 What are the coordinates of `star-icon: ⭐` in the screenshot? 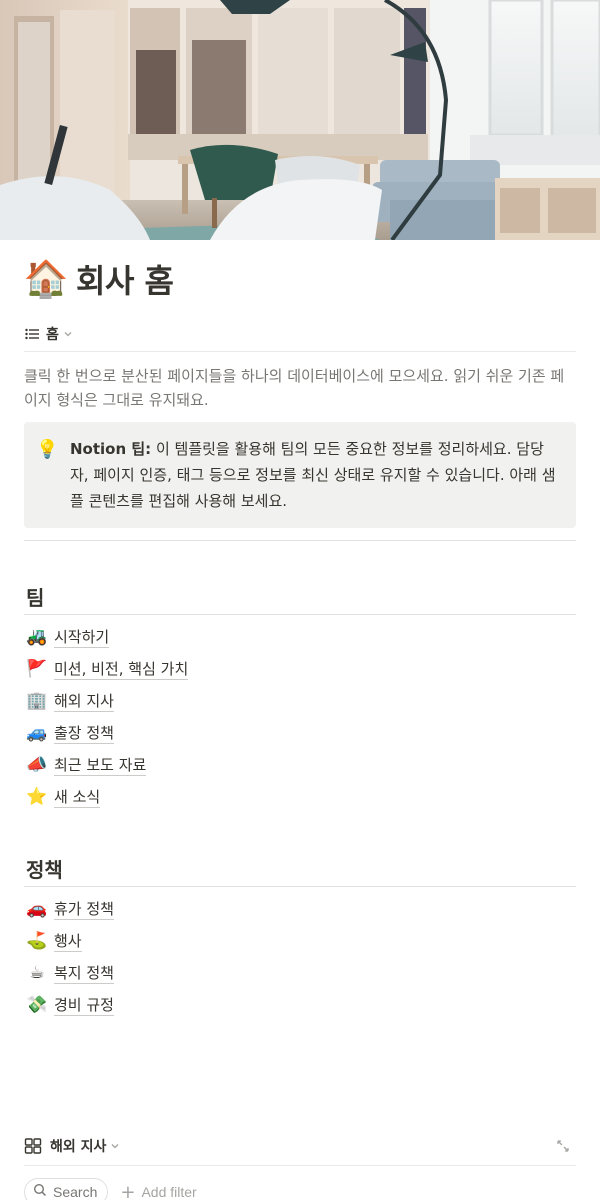 It's located at (37, 796).